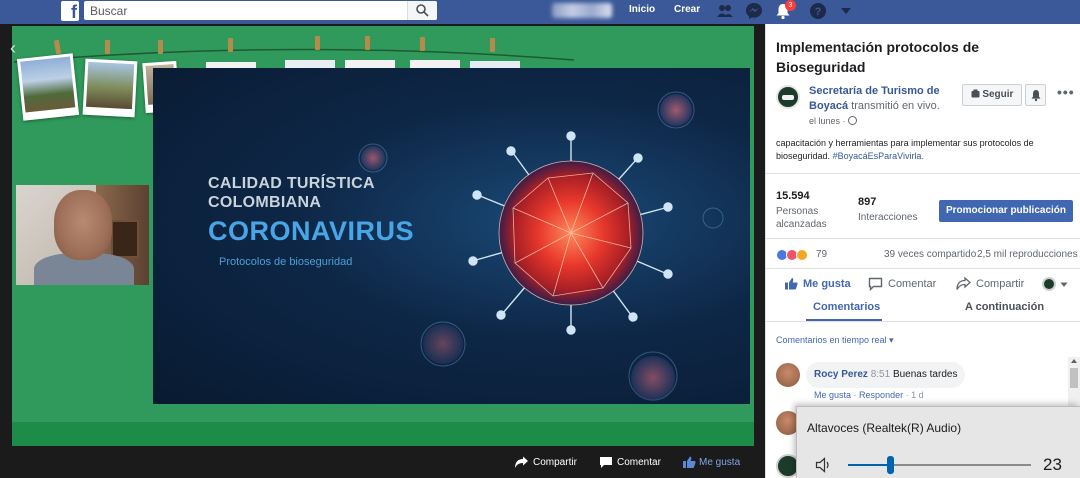 The height and width of the screenshot is (478, 1080). I want to click on search-input, so click(240, 11).